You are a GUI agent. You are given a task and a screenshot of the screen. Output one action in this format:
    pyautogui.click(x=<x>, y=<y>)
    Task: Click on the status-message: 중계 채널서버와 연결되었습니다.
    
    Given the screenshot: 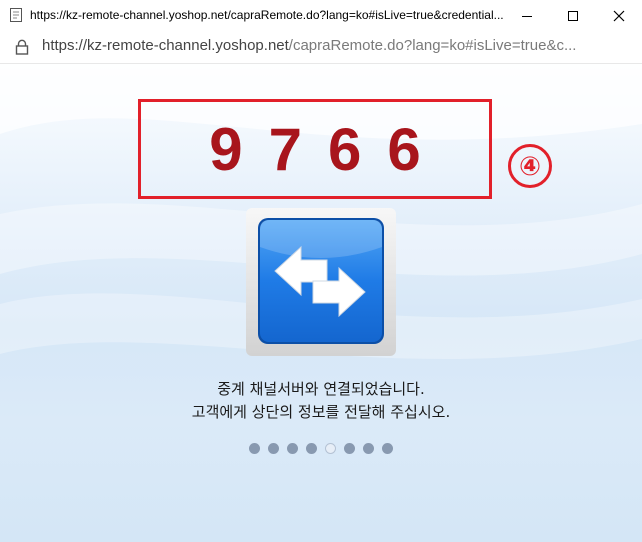 What is the action you would take?
    pyautogui.click(x=321, y=389)
    